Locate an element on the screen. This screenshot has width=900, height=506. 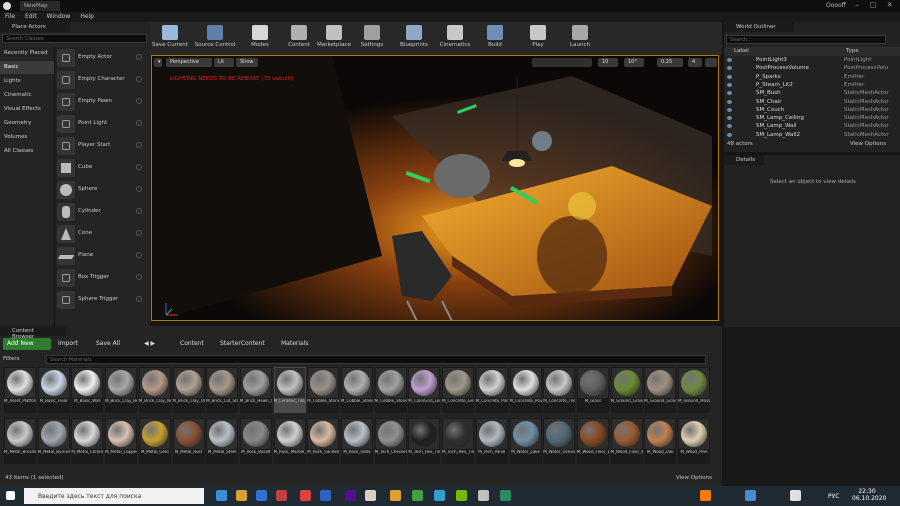
actor-cylinder: Cylinder is located at coordinates (101, 211).